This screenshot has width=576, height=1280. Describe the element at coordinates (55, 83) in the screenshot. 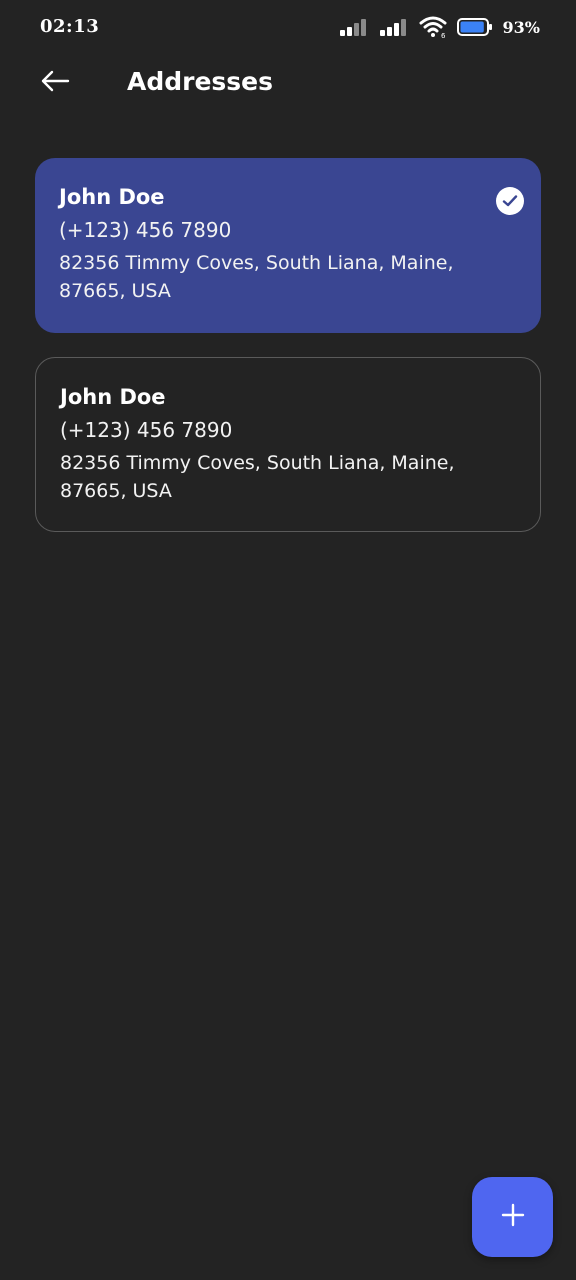

I see `arrow-left-icon` at that location.